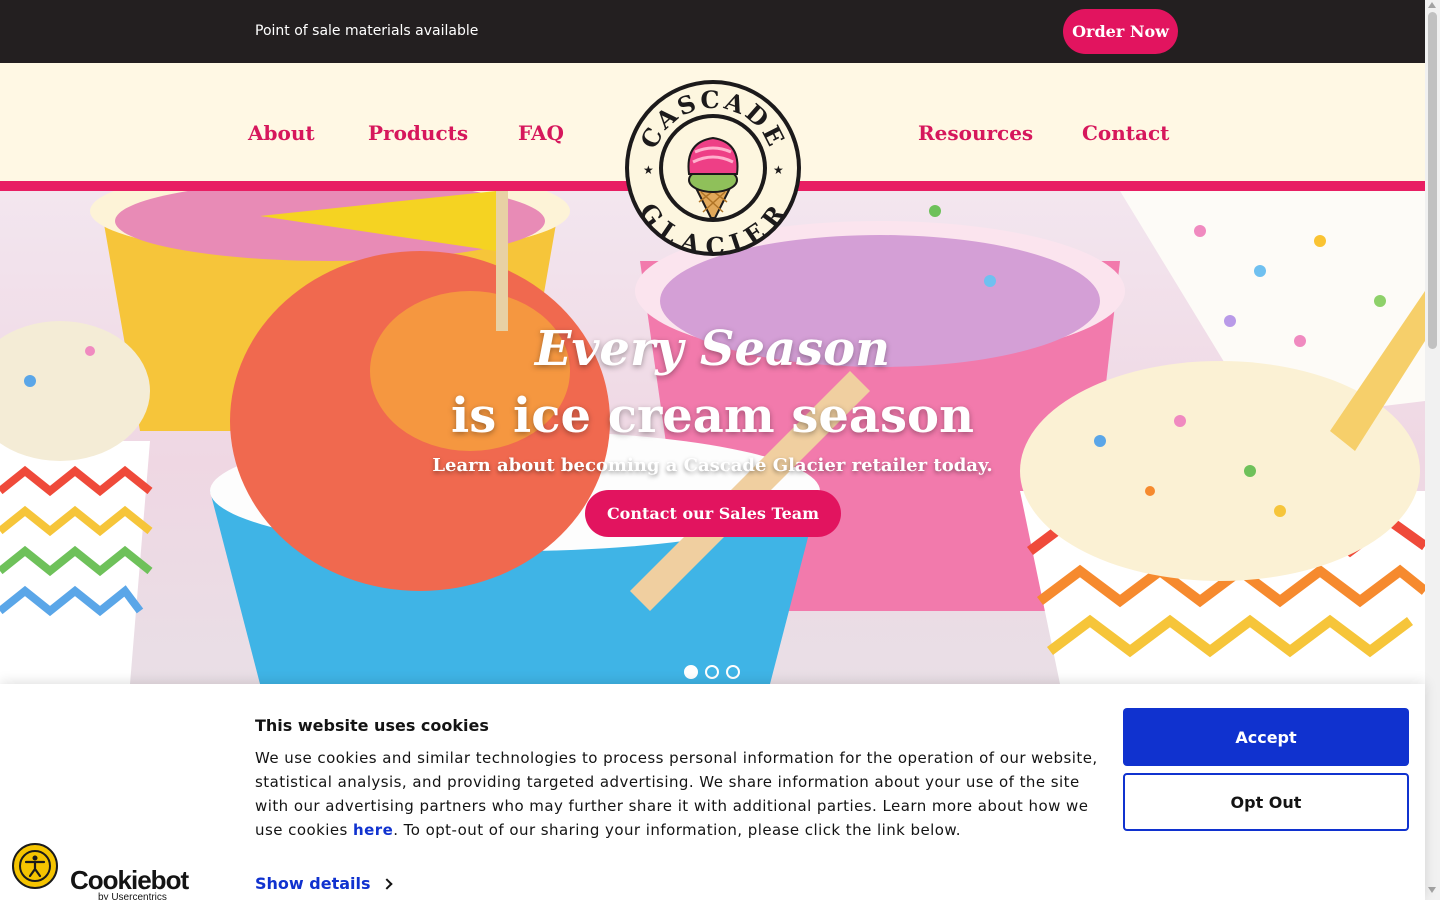 The height and width of the screenshot is (900, 1440). I want to click on cookie-opt-out-button: Opt Out, so click(1266, 802).